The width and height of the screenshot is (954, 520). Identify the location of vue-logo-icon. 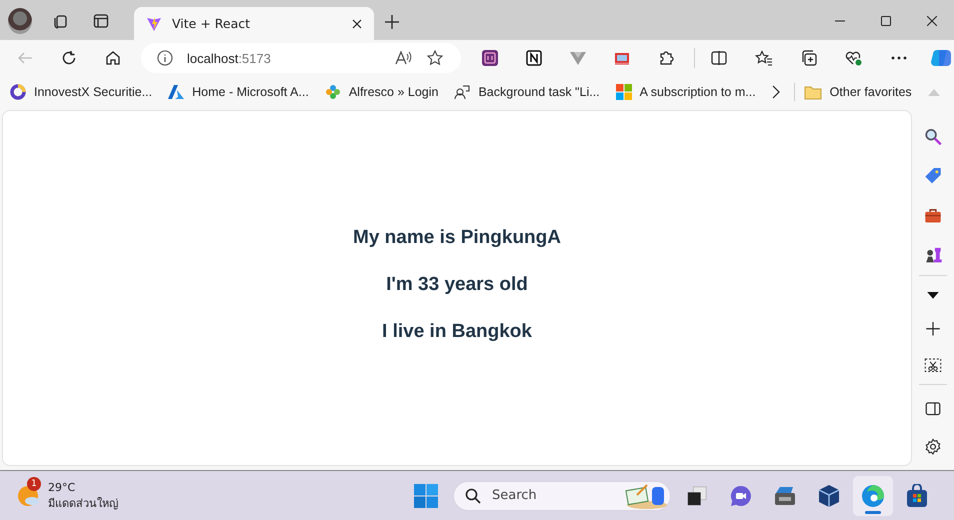
(578, 58).